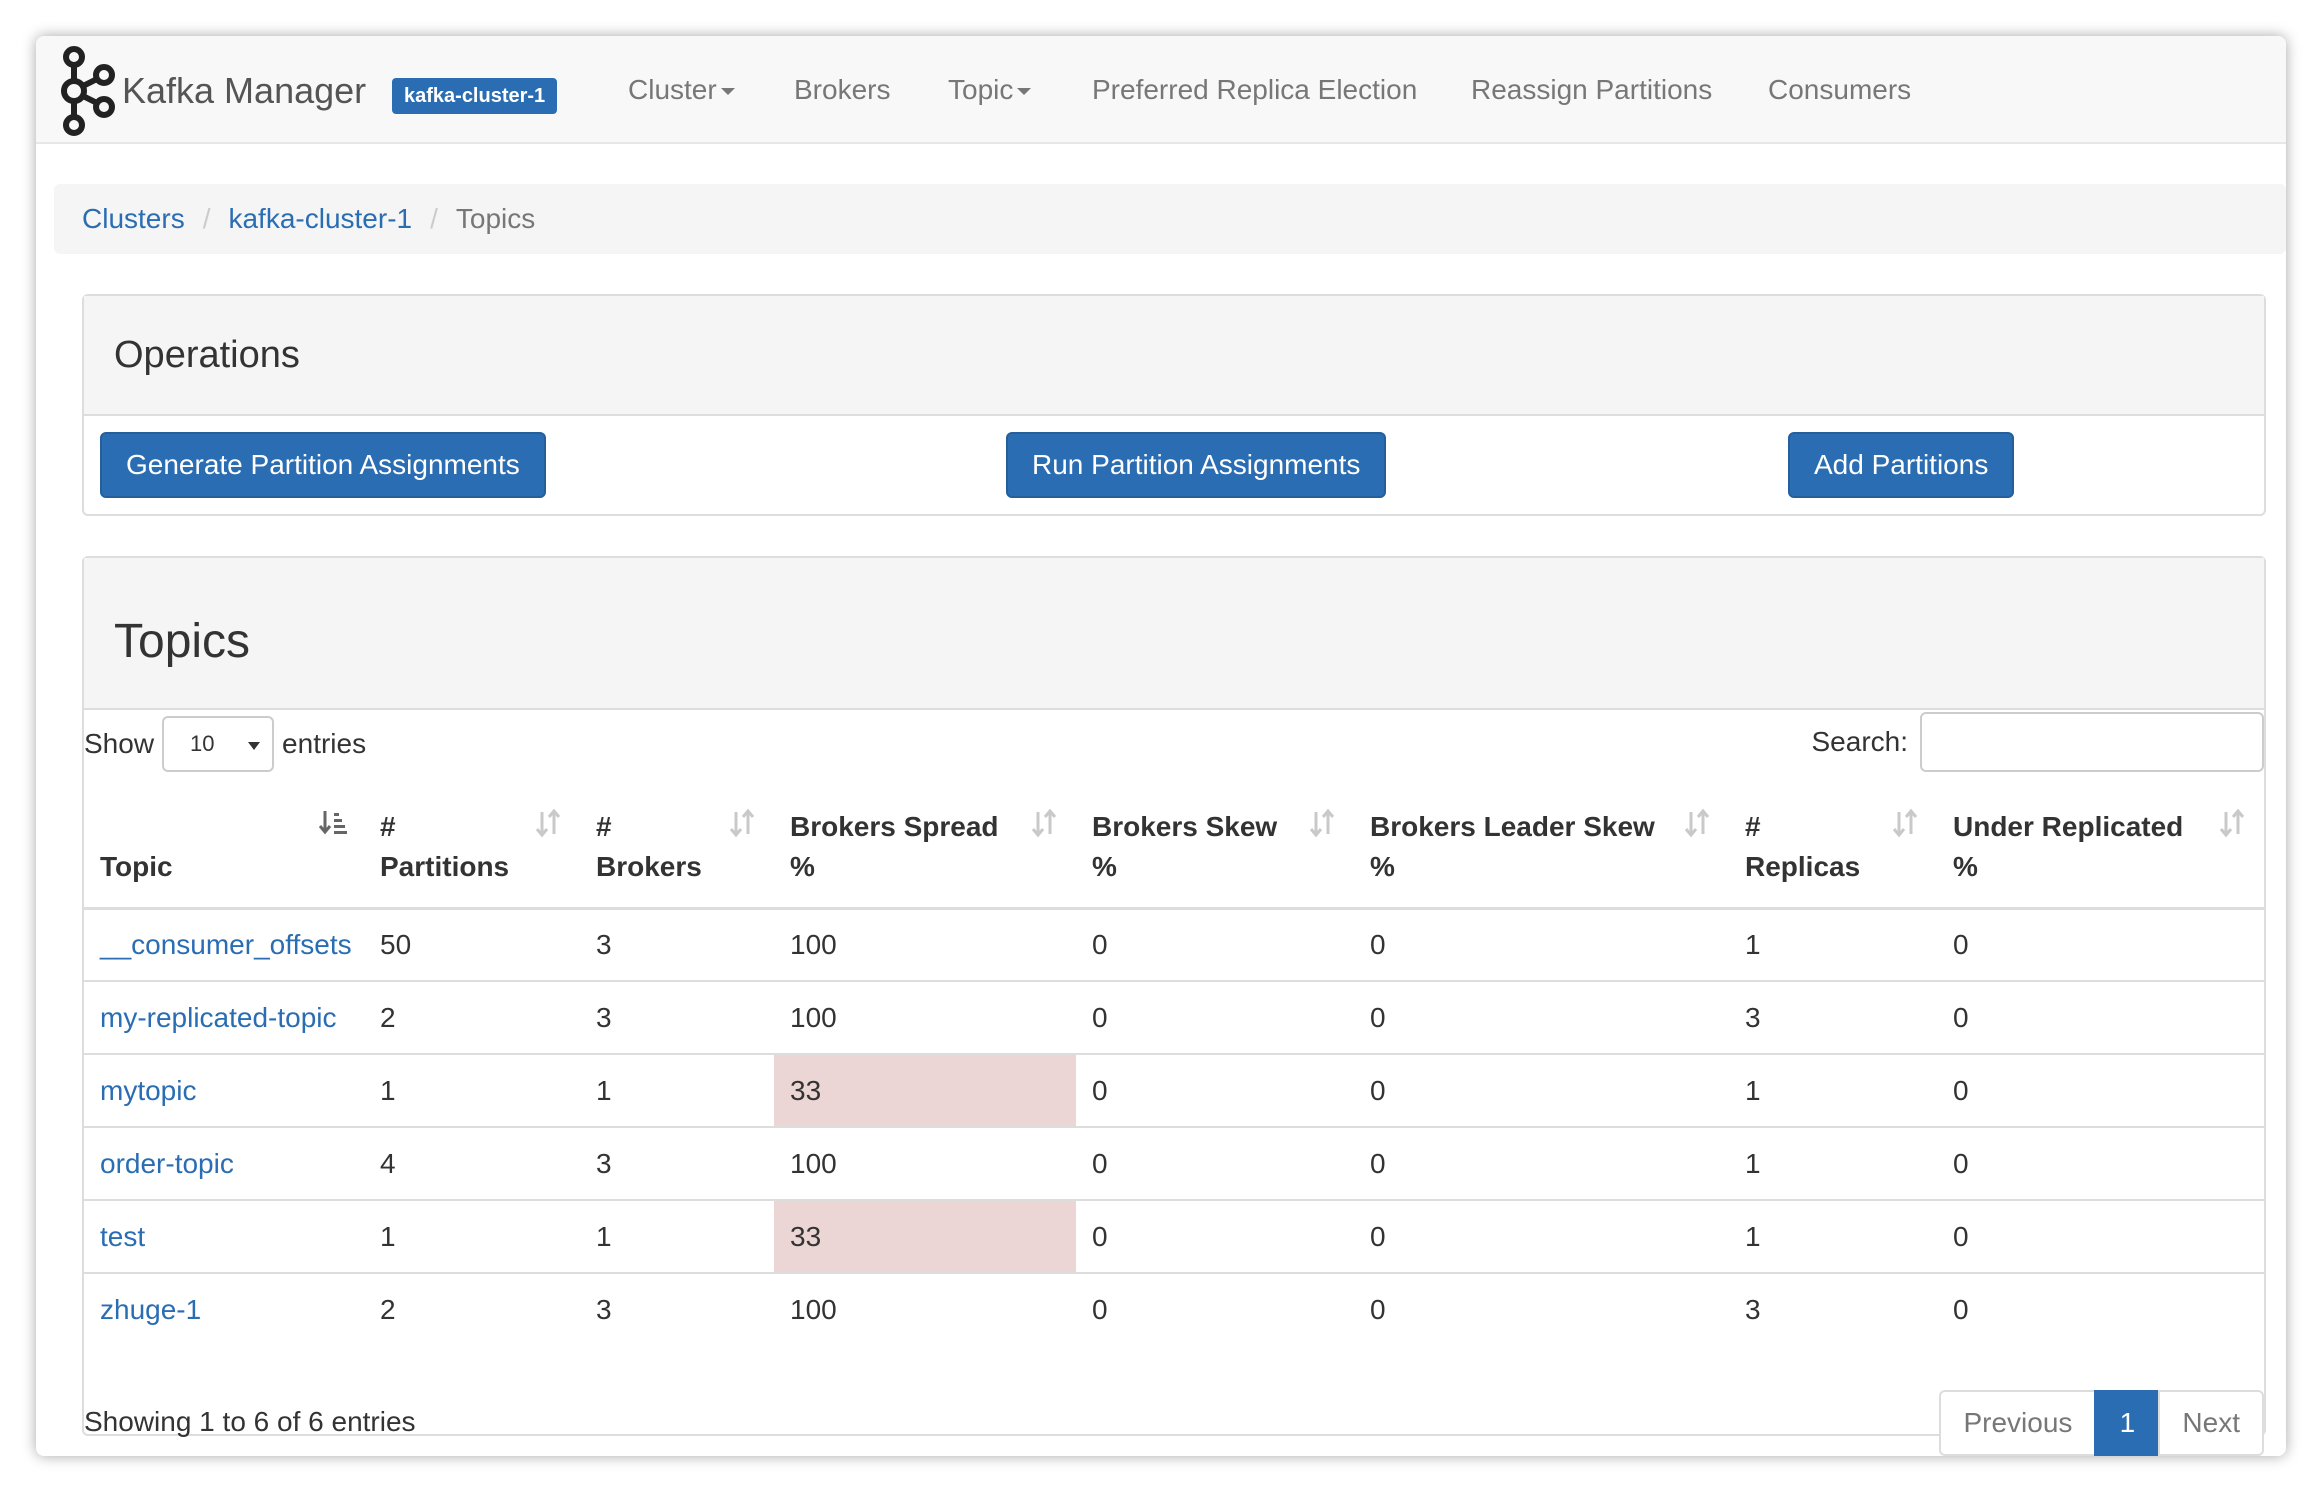 This screenshot has width=2322, height=1492. I want to click on breadcrumb-cluster: kafka-cluster-1, so click(320, 219).